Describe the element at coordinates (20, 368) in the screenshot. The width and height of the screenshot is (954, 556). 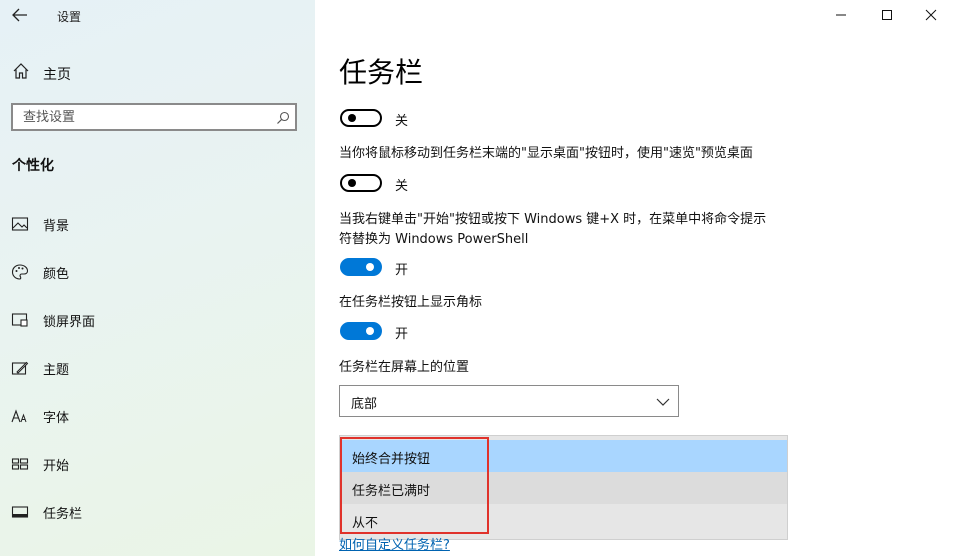
I see `theme-icon` at that location.